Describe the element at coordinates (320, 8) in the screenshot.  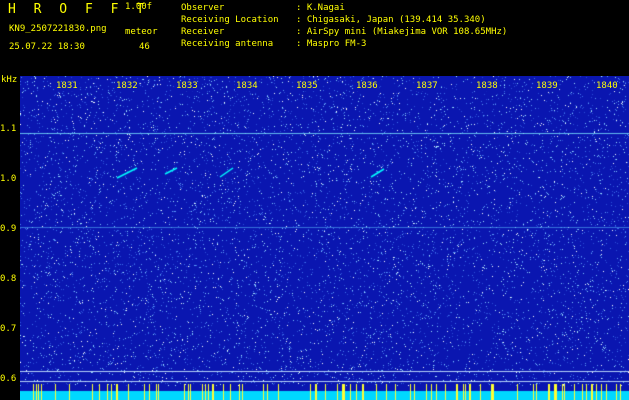
I see `observer-value: : K.Nagai` at that location.